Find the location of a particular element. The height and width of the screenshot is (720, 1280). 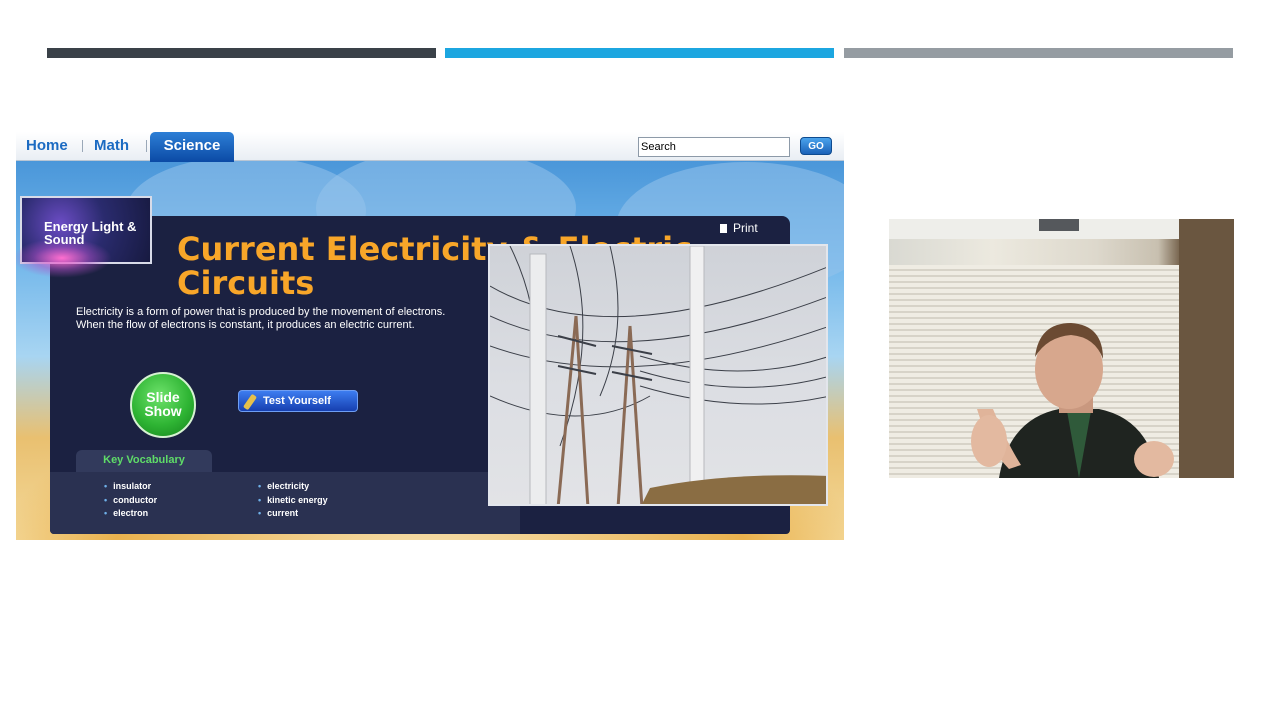

slide-show-button: Slide Show is located at coordinates (163, 405).